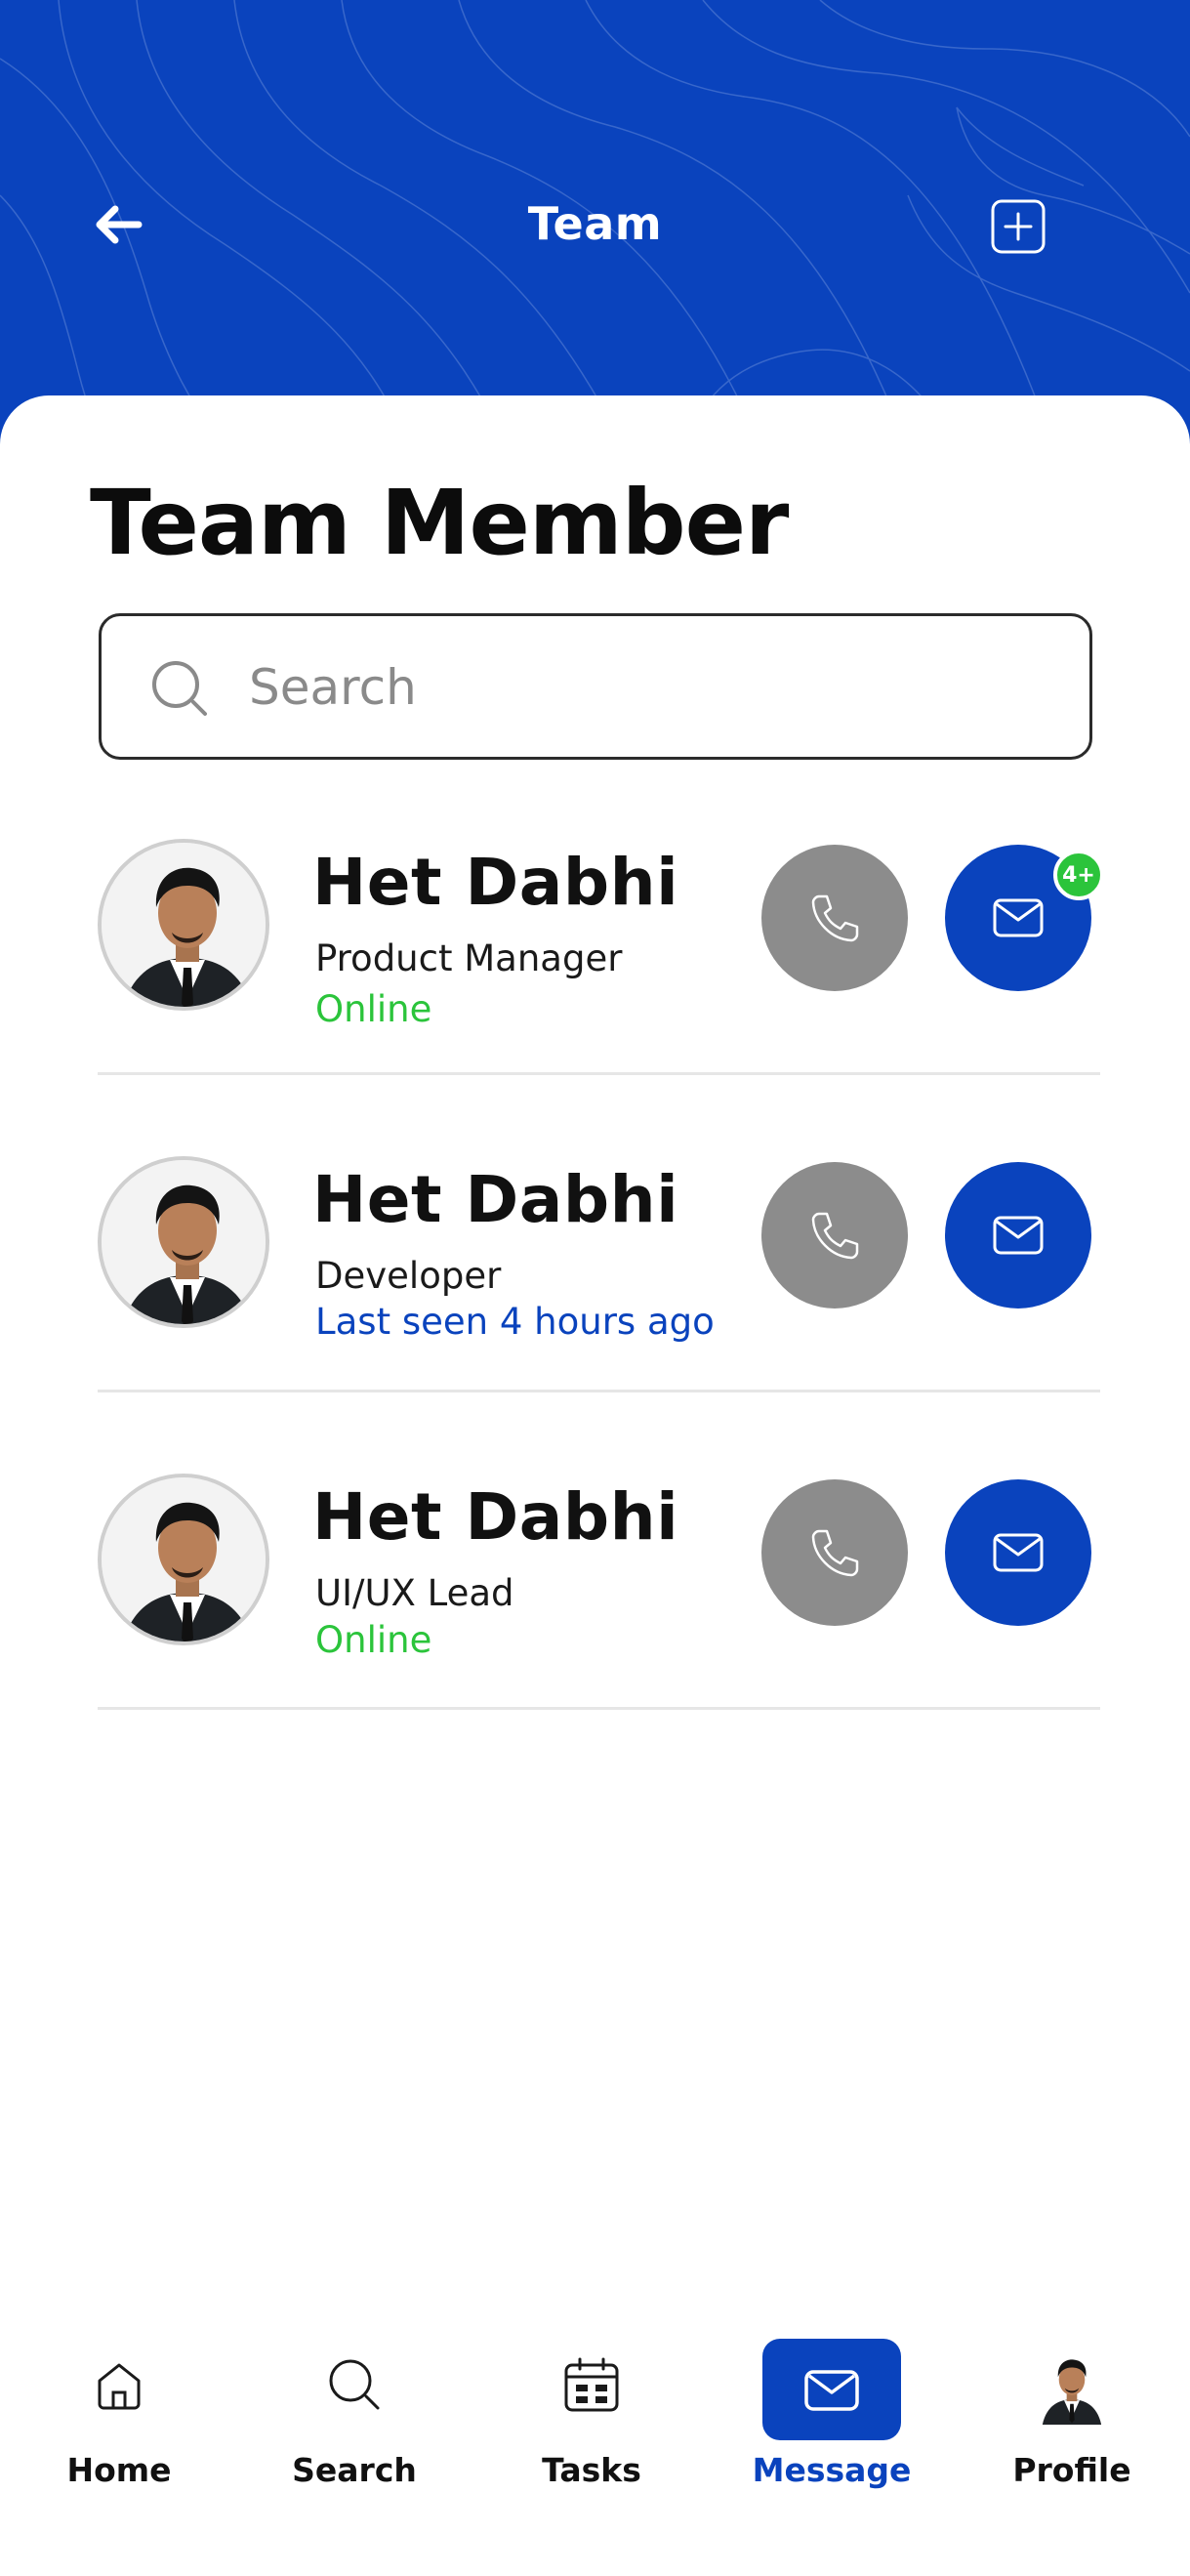  Describe the element at coordinates (439, 523) in the screenshot. I see `section-title: Team Member` at that location.